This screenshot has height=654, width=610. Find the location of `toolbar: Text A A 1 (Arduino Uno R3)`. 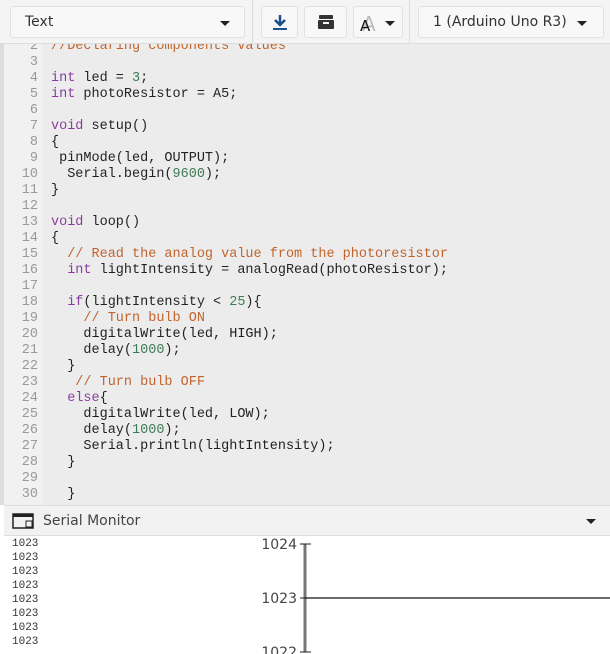

toolbar: Text A A 1 (Arduino Uno R3) is located at coordinates (305, 22).